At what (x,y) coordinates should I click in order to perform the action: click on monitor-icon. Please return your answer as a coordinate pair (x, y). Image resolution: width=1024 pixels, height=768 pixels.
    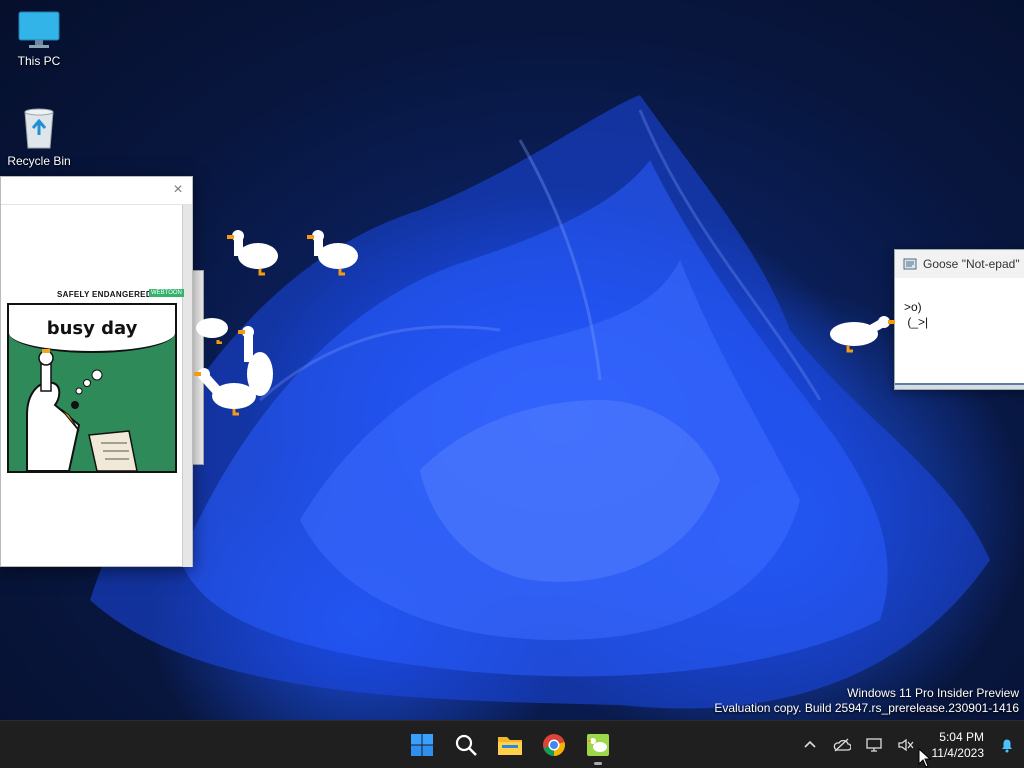
    Looking at the image, I should click on (39, 29).